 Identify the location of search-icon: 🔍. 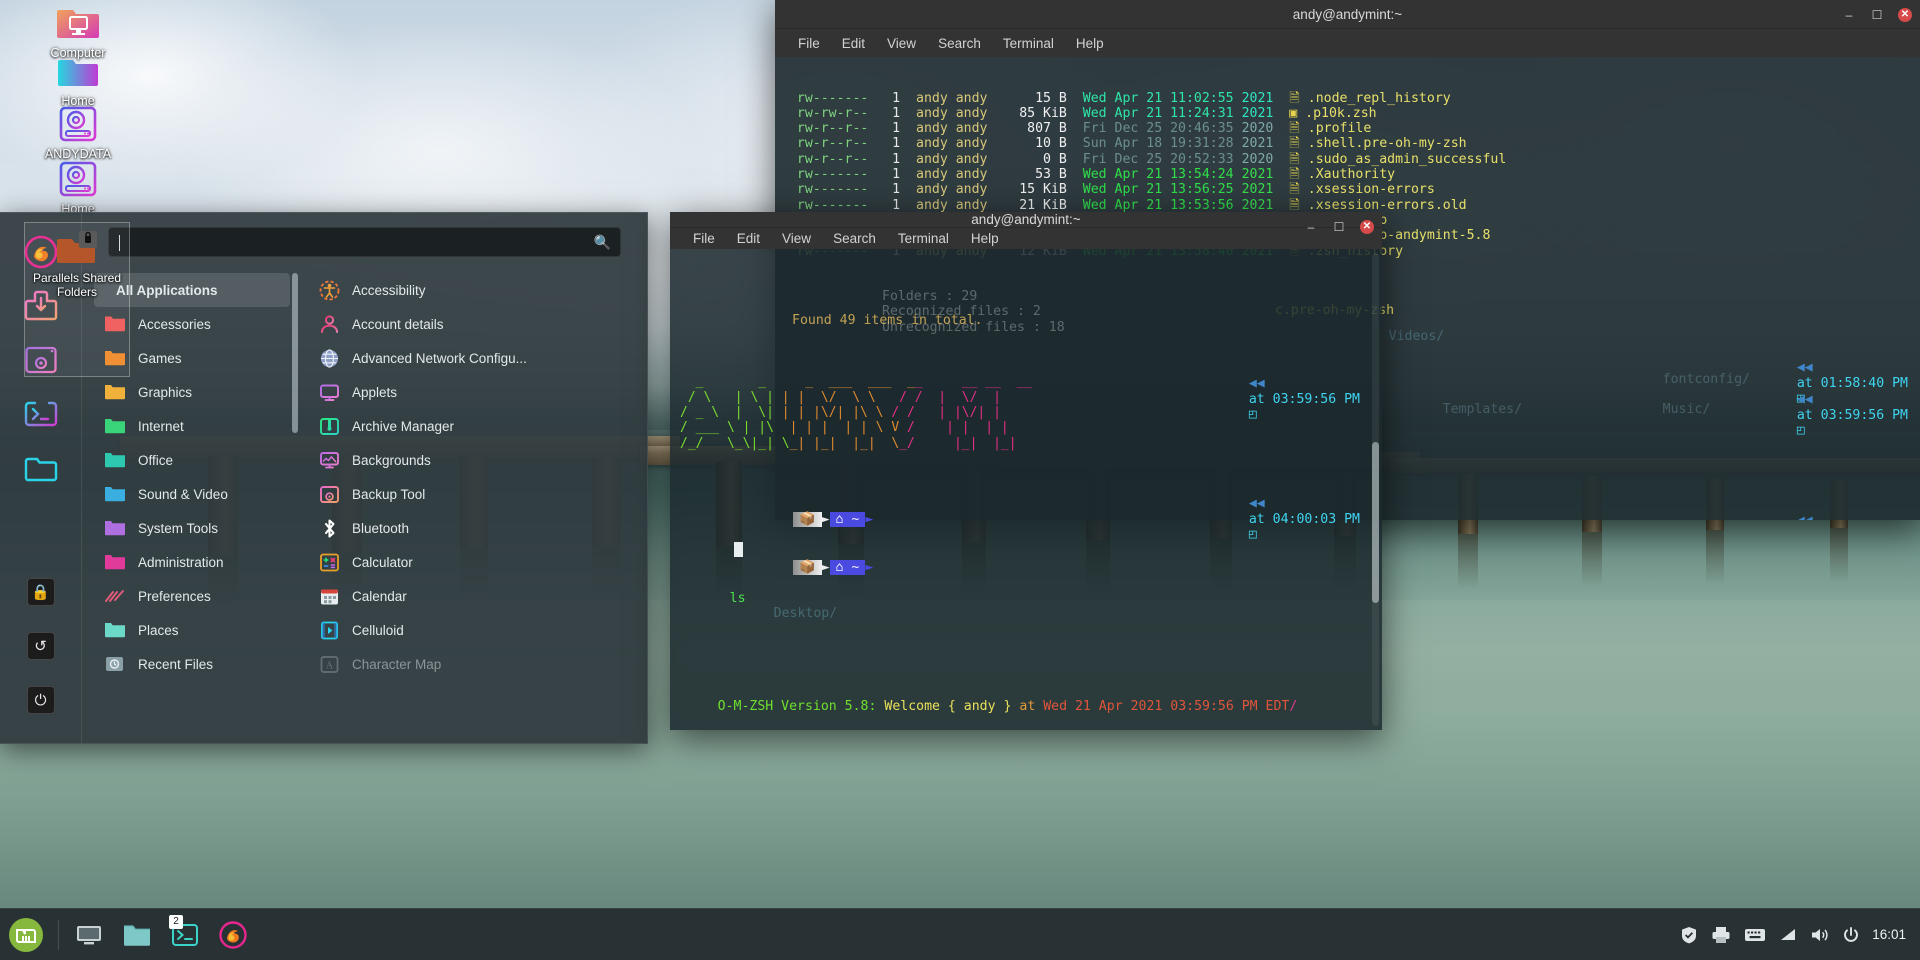
(602, 241).